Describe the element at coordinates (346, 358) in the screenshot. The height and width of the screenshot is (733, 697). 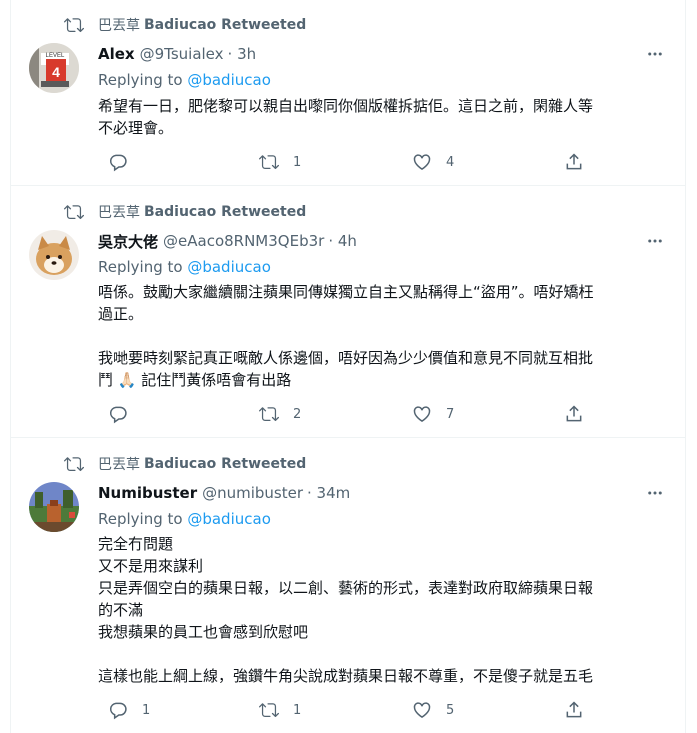
I see `tweet-text-line: 我哋要時刻緊記真正嘅敵人係邊個，唔好因為少少價值和意見不同就互相批` at that location.